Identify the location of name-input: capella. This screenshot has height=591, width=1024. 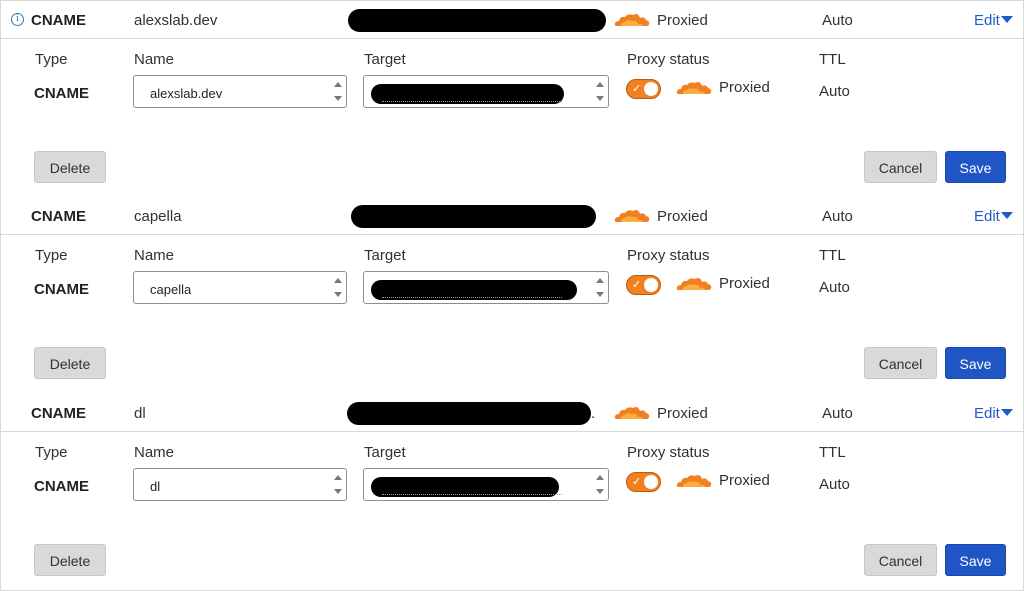
(240, 287).